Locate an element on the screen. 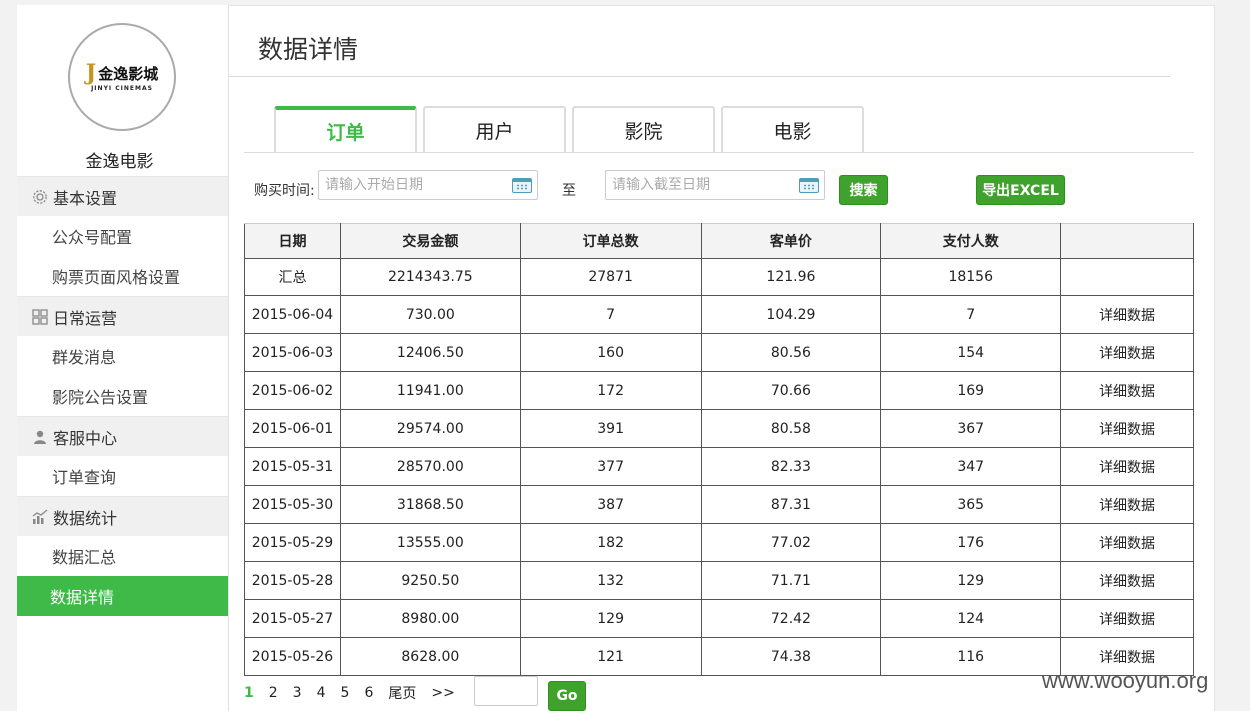 The width and height of the screenshot is (1250, 711). sidebar-group-basic: 基本设置 is located at coordinates (122, 196).